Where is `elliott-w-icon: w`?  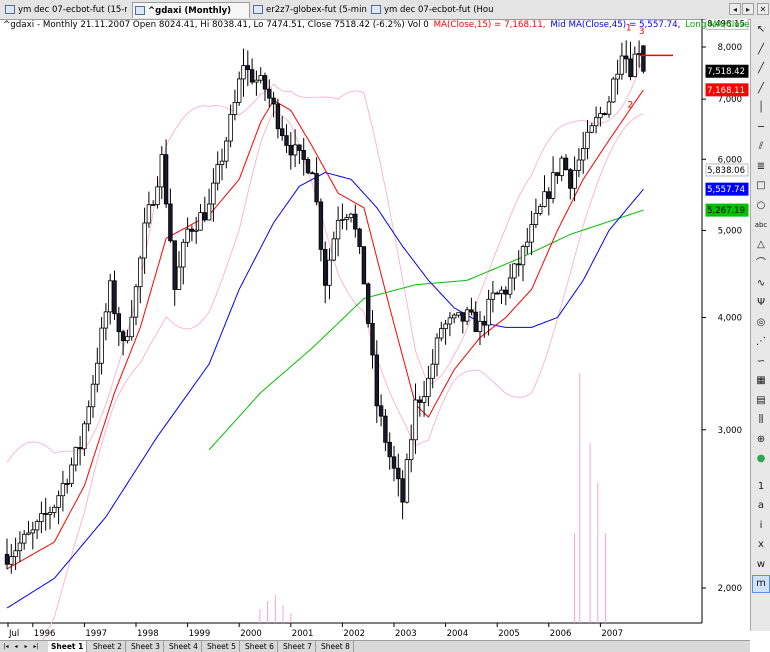
elliott-w-icon: w is located at coordinates (761, 565).